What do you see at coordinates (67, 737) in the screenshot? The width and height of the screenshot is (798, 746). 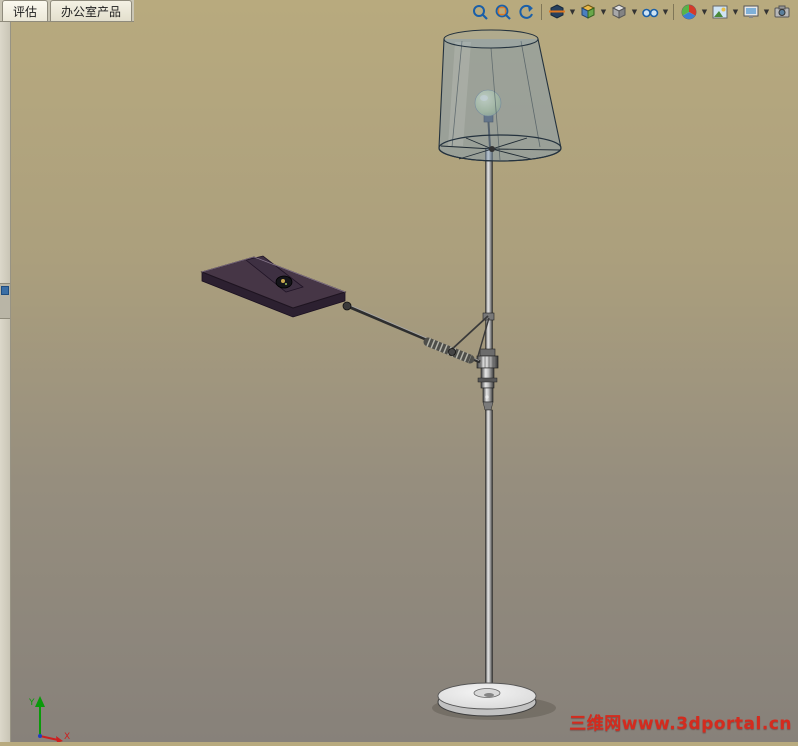 I see `triad-x-label: X` at bounding box center [67, 737].